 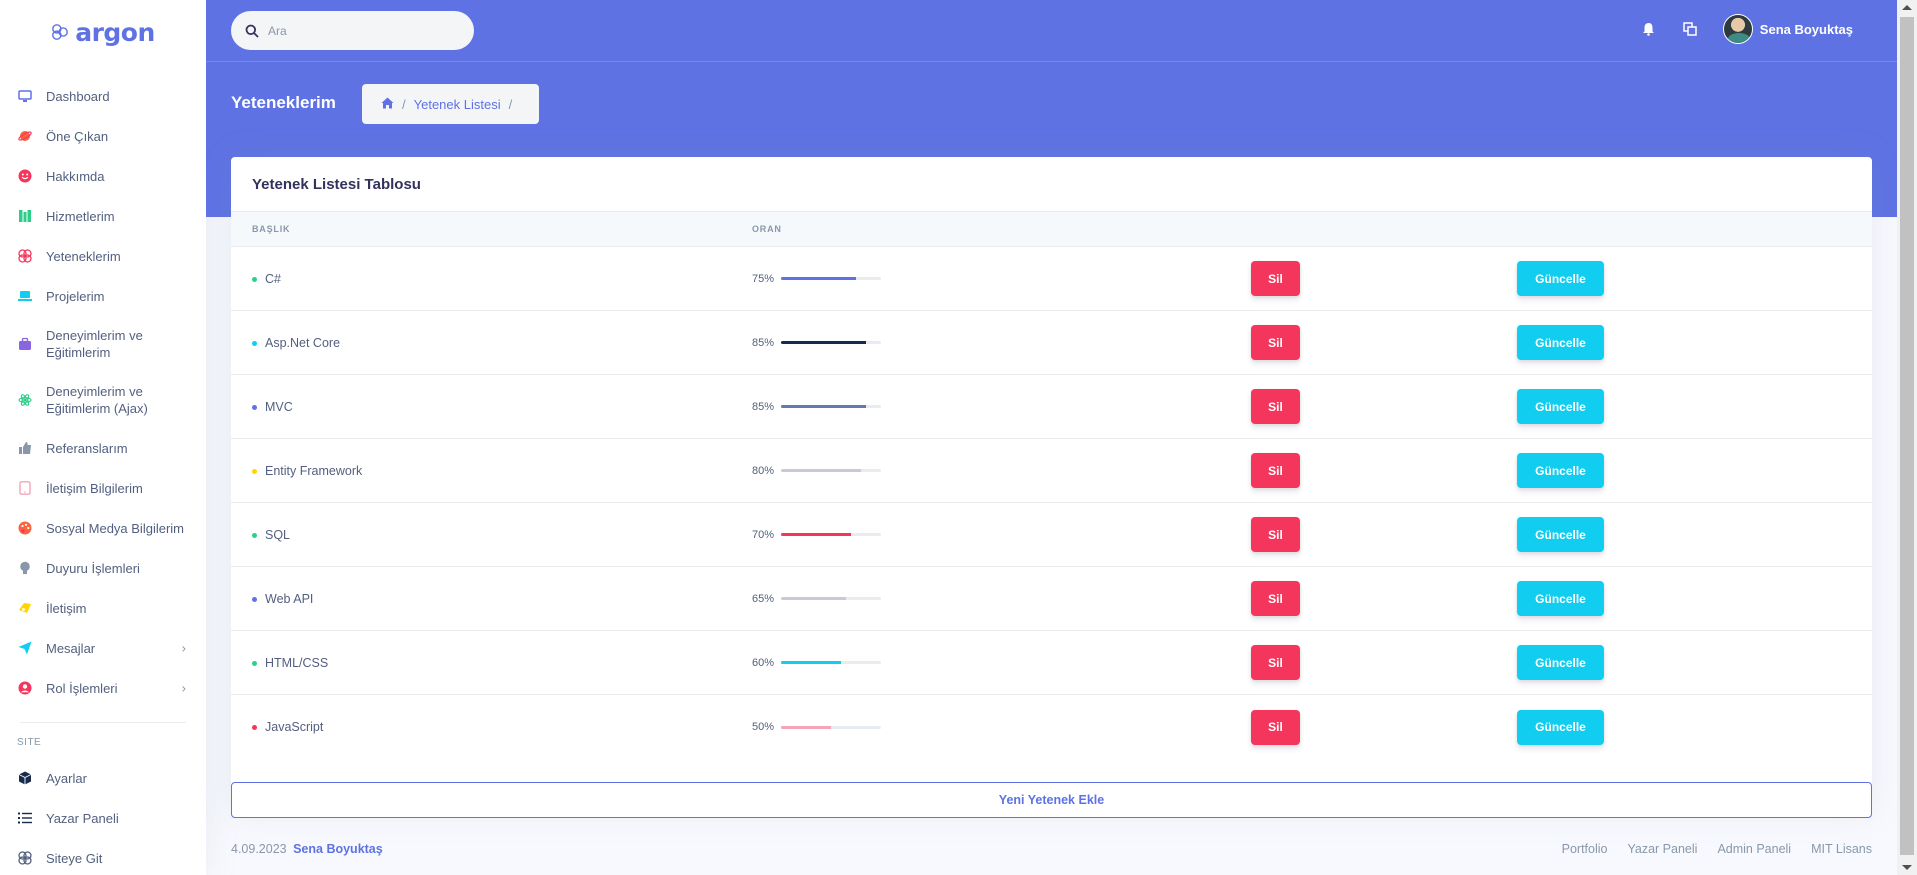 What do you see at coordinates (25, 818) in the screenshot?
I see `list-icon` at bounding box center [25, 818].